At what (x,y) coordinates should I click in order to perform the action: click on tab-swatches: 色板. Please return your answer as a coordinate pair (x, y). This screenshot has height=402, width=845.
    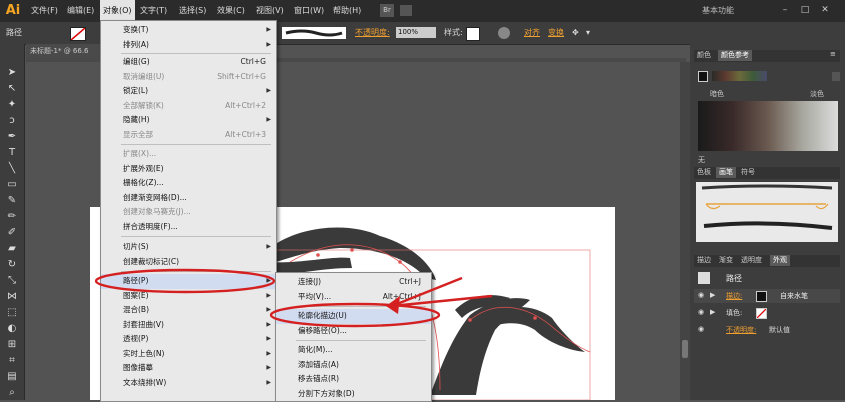
    Looking at the image, I should click on (704, 172).